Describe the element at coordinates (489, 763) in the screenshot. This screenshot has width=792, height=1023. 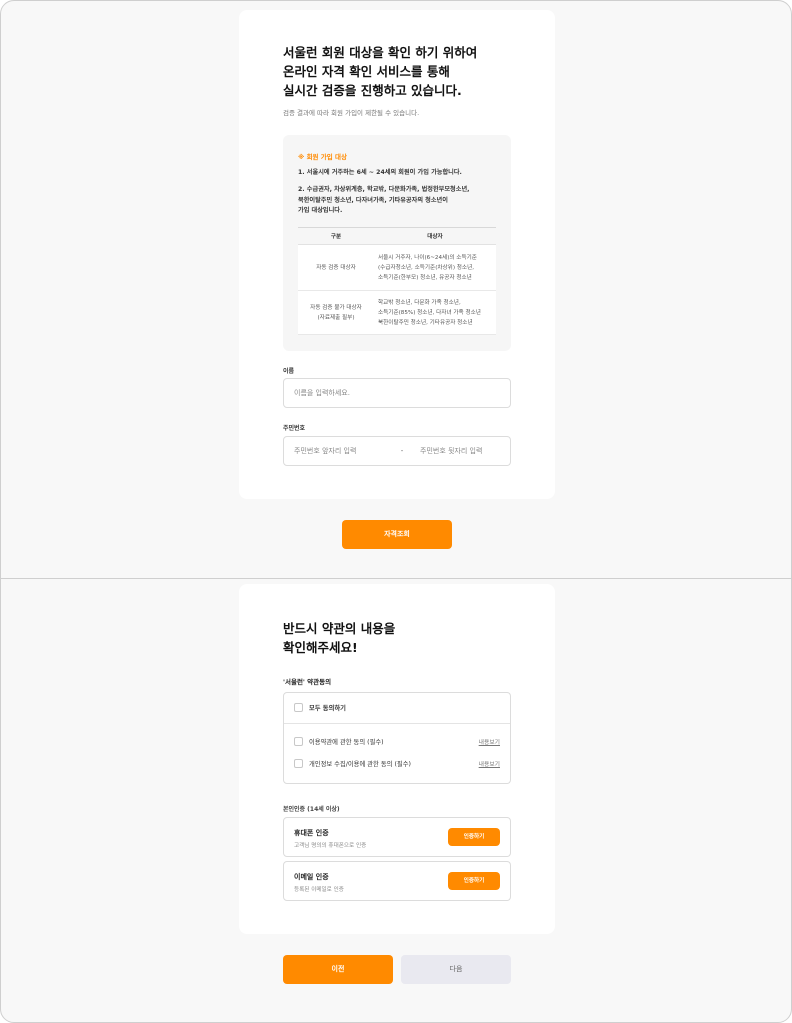
I see `view-privacy-link: 내용보기` at that location.